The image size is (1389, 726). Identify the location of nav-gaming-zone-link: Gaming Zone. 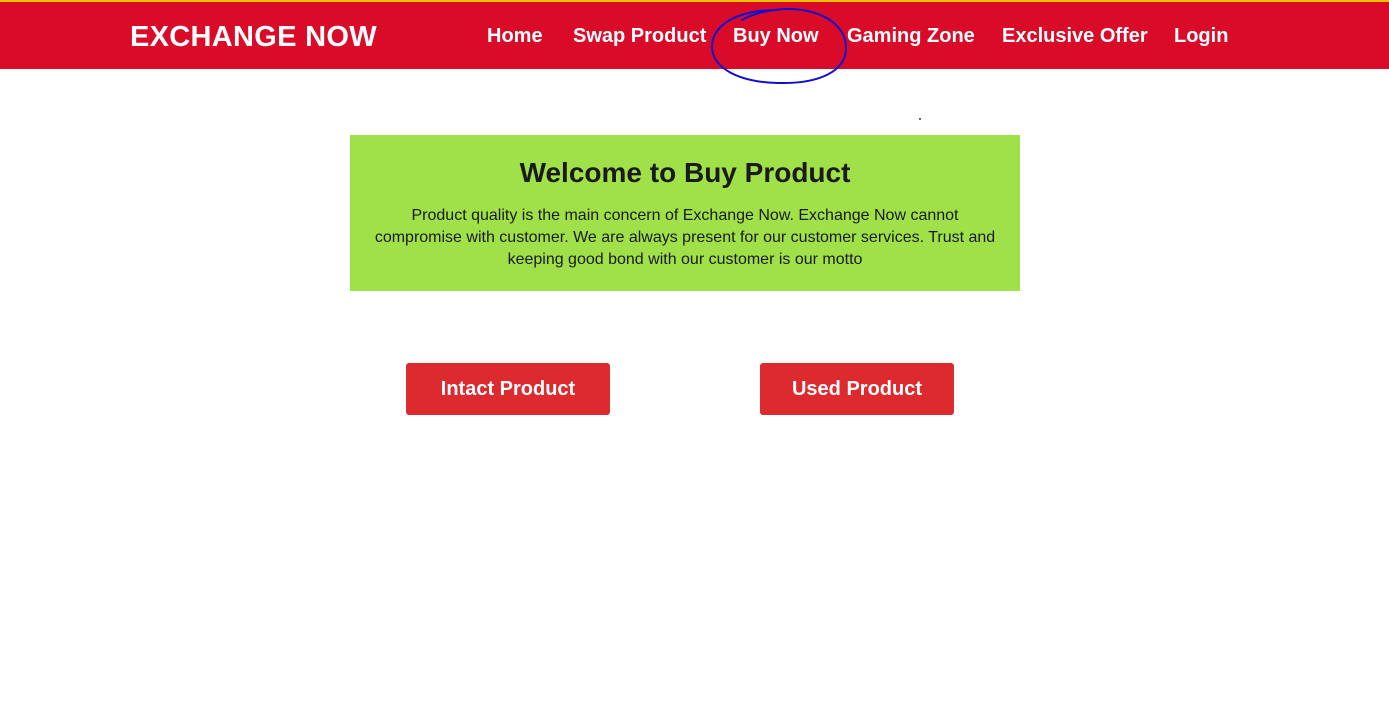
(911, 36).